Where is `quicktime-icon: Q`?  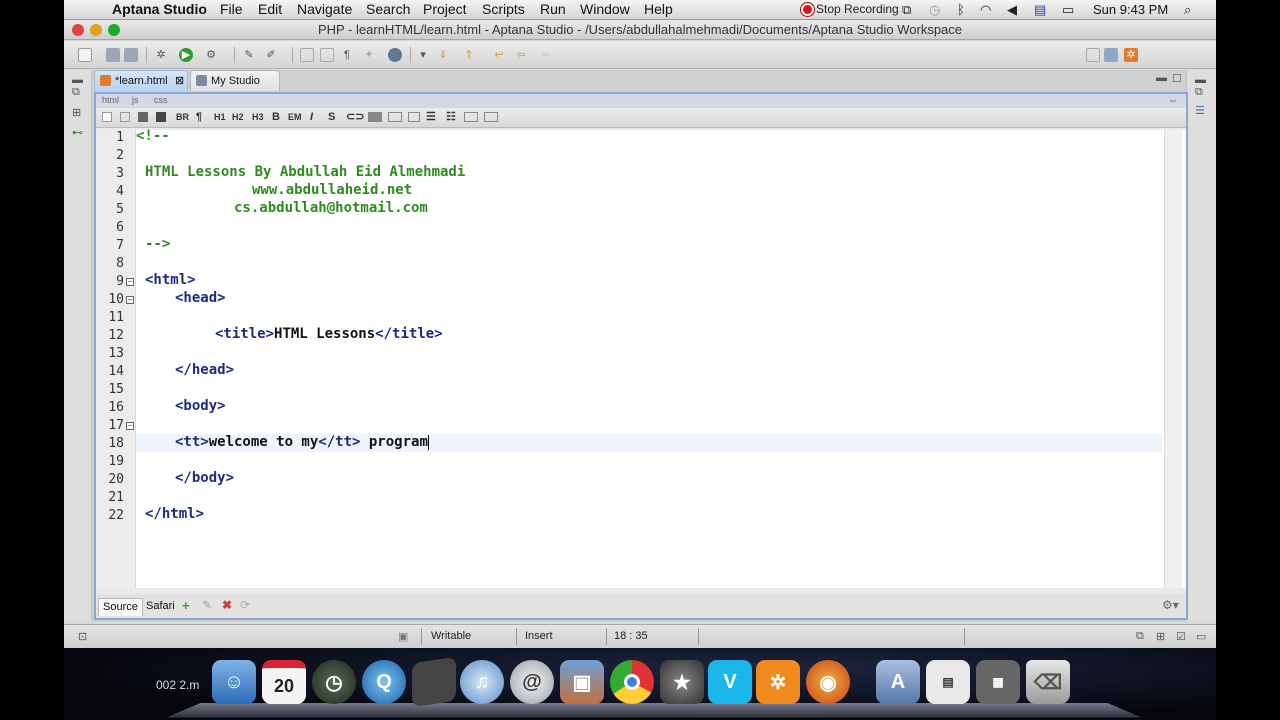
quicktime-icon: Q is located at coordinates (384, 682).